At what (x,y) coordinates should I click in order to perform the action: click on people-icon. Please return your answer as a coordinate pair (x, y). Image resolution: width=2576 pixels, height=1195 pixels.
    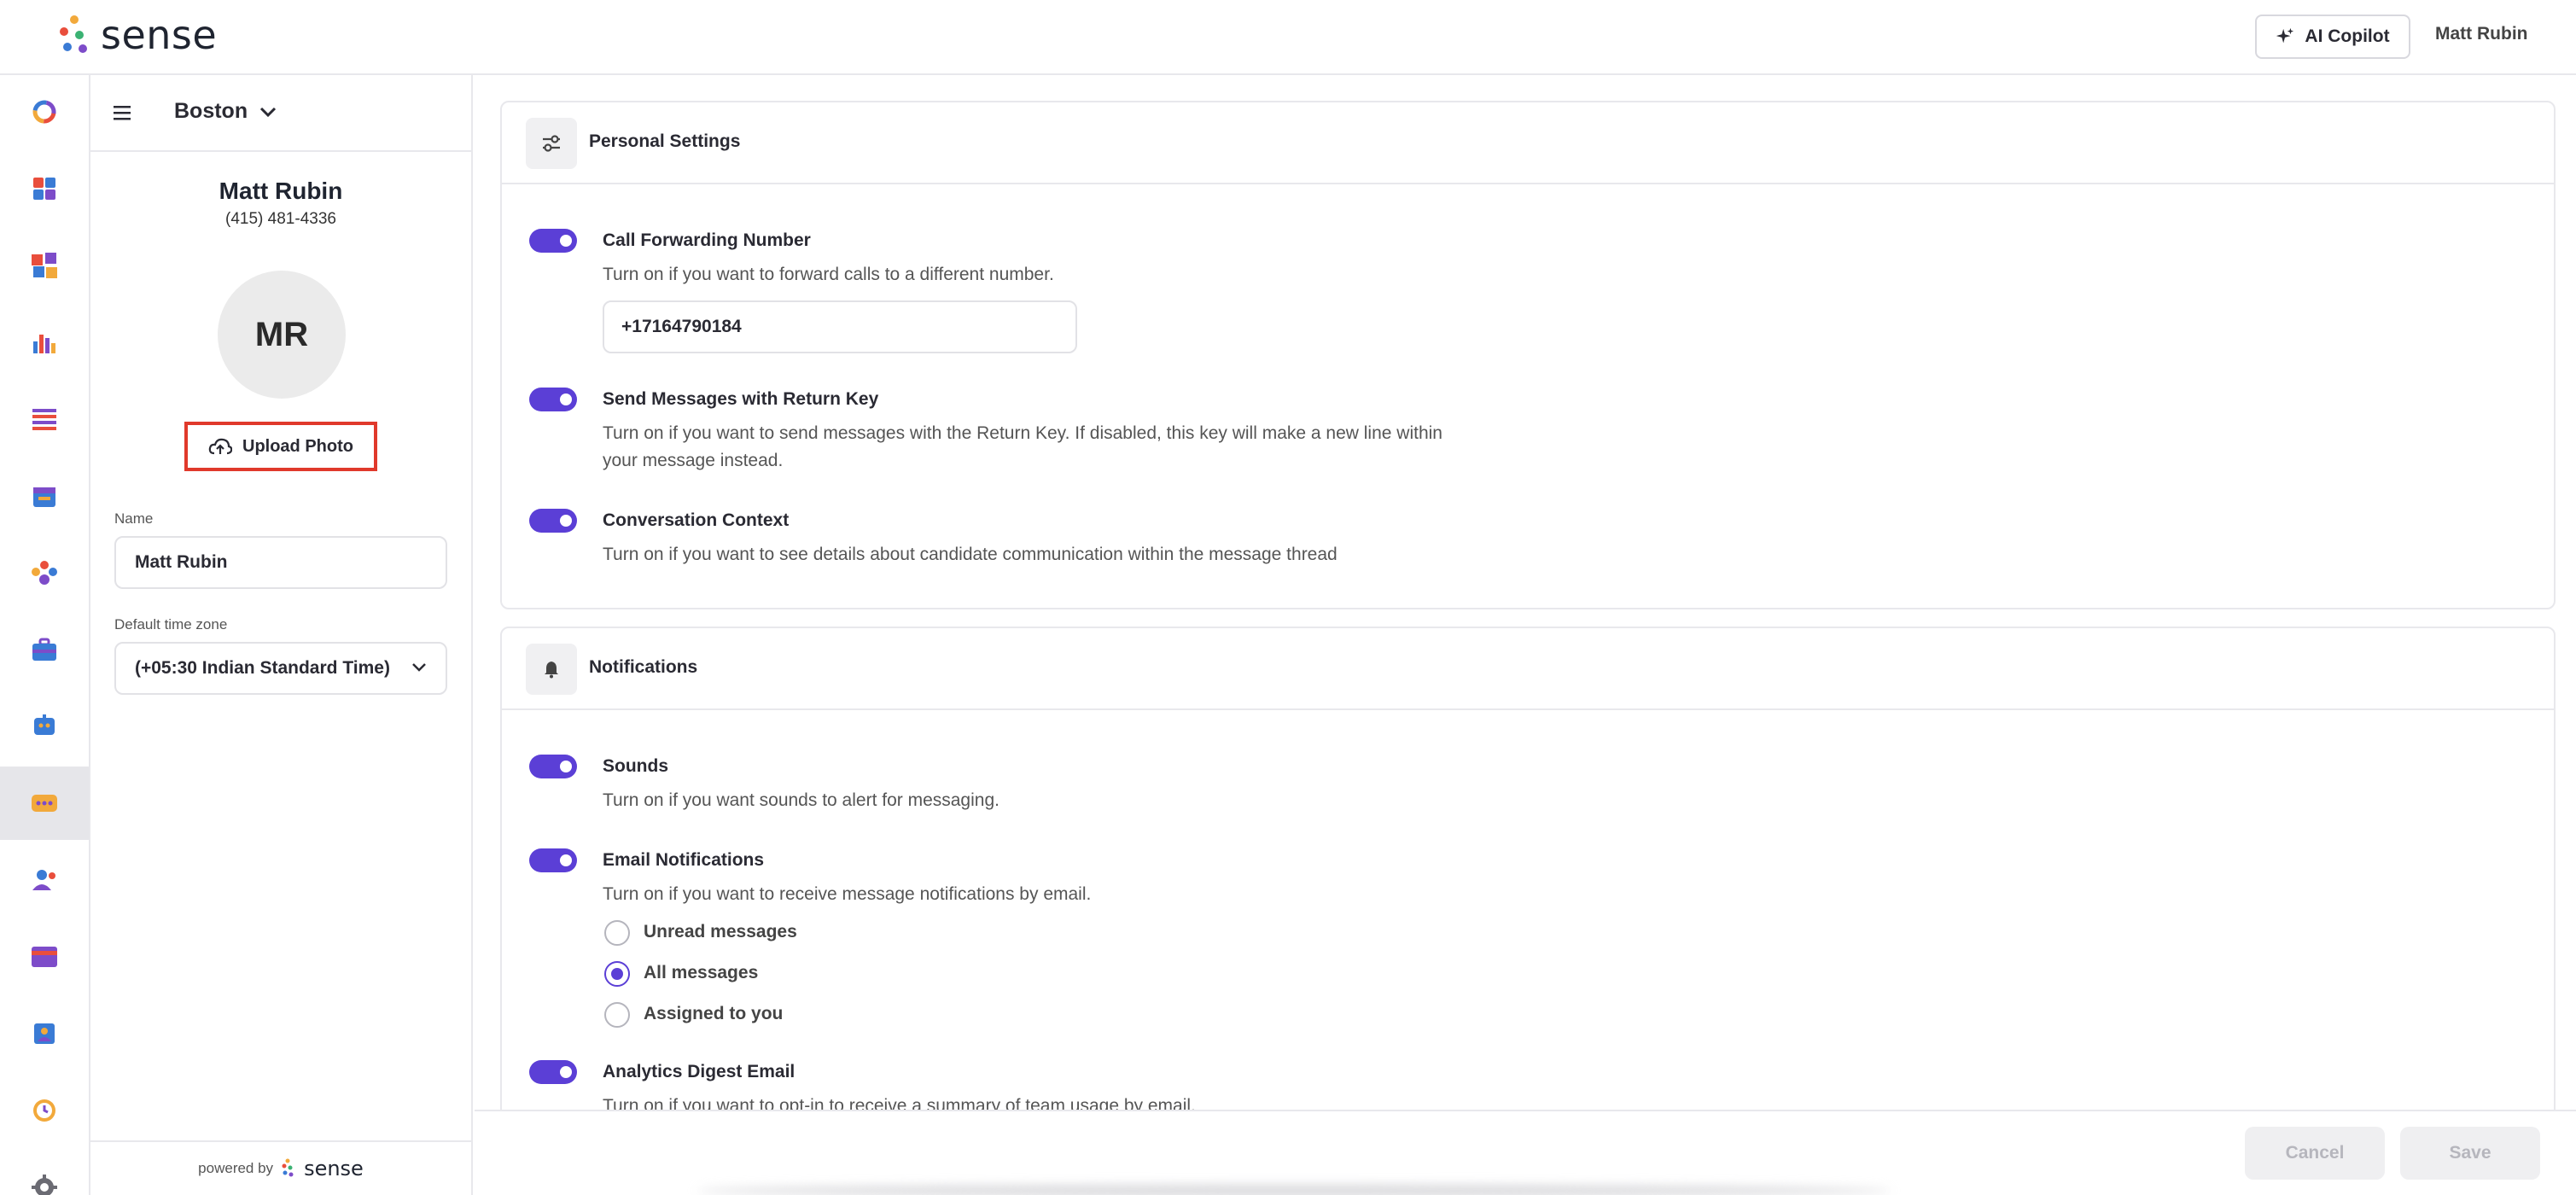
    Looking at the image, I should click on (44, 573).